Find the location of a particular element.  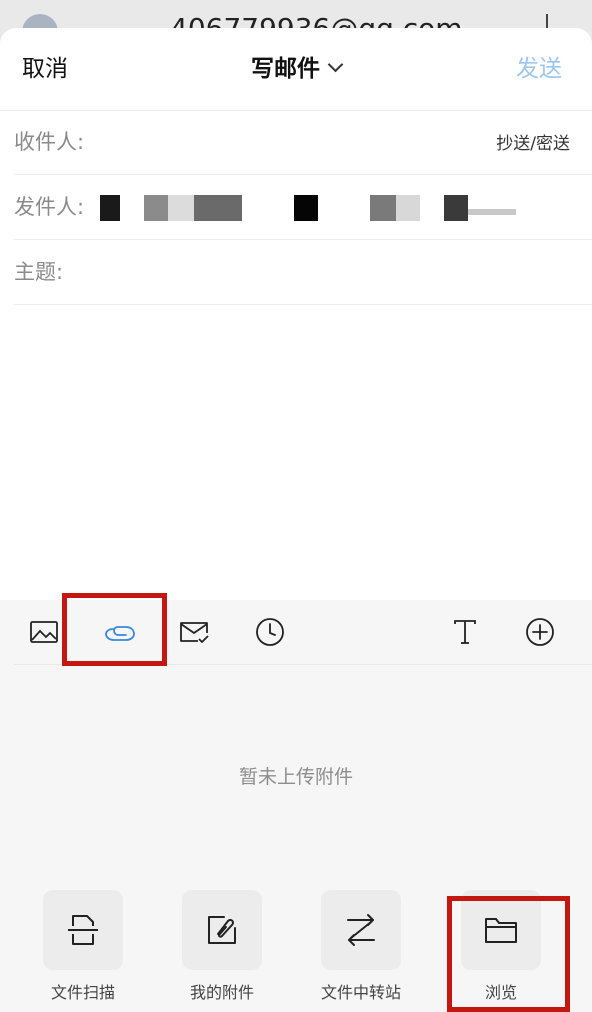

from-field: 发件人: is located at coordinates (303, 207).